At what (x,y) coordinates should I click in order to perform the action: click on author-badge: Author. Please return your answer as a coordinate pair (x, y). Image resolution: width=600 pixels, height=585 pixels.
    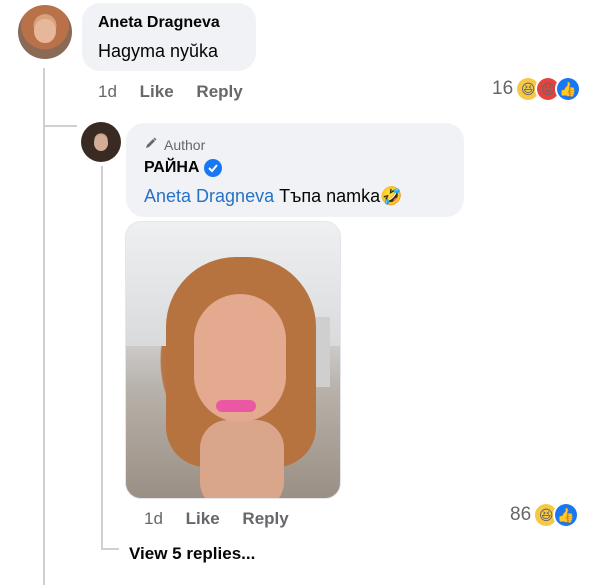
    Looking at the image, I should click on (174, 144).